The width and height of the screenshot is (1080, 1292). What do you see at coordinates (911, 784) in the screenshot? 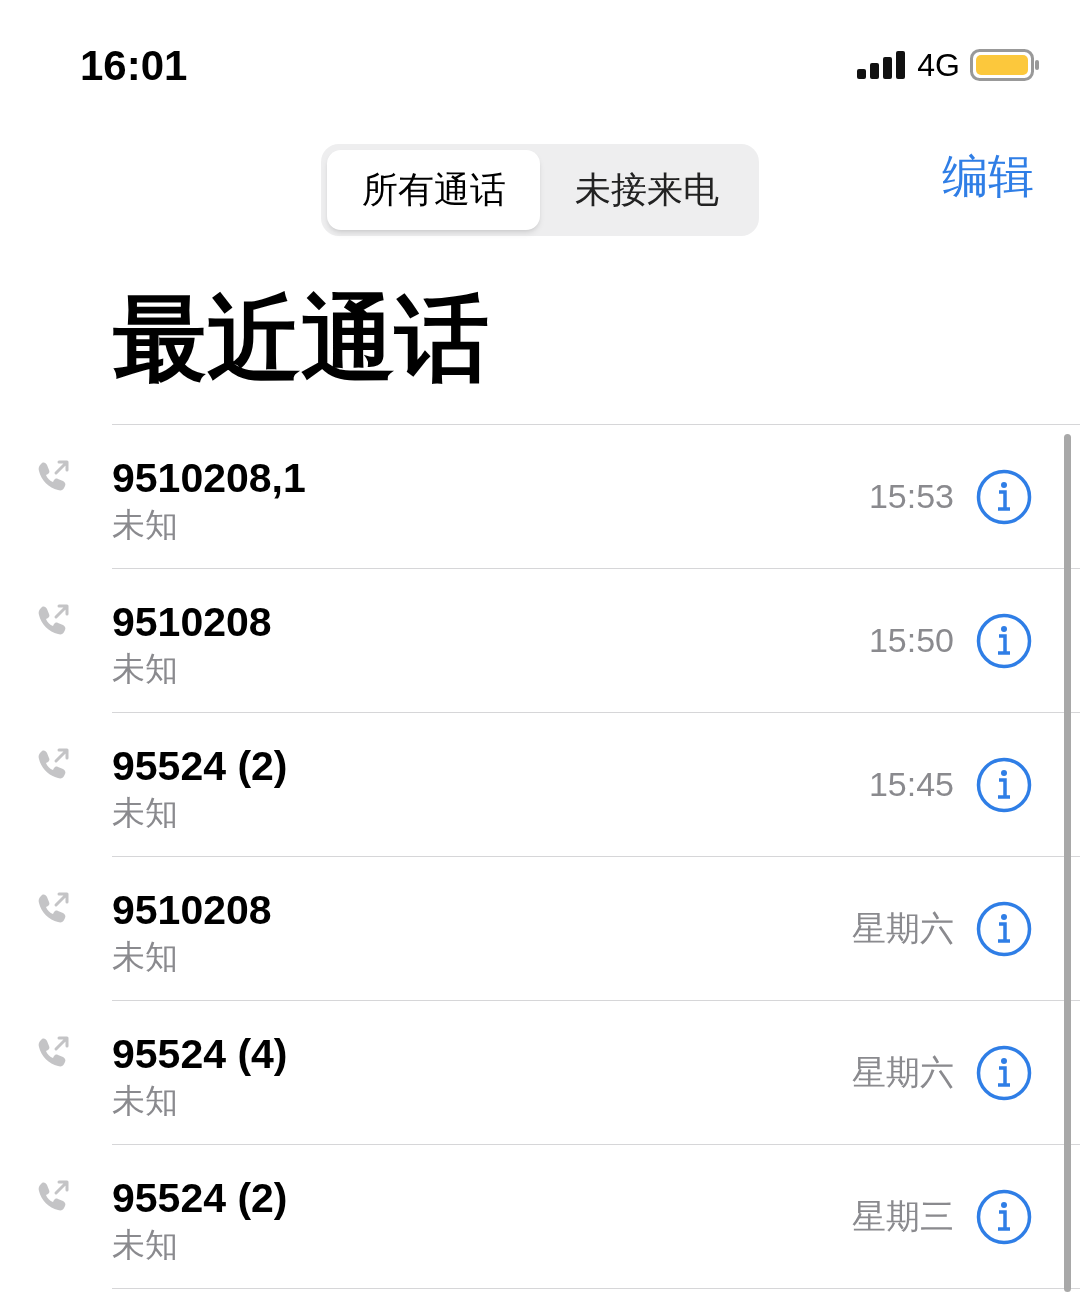
I see `call-time: 15:45` at bounding box center [911, 784].